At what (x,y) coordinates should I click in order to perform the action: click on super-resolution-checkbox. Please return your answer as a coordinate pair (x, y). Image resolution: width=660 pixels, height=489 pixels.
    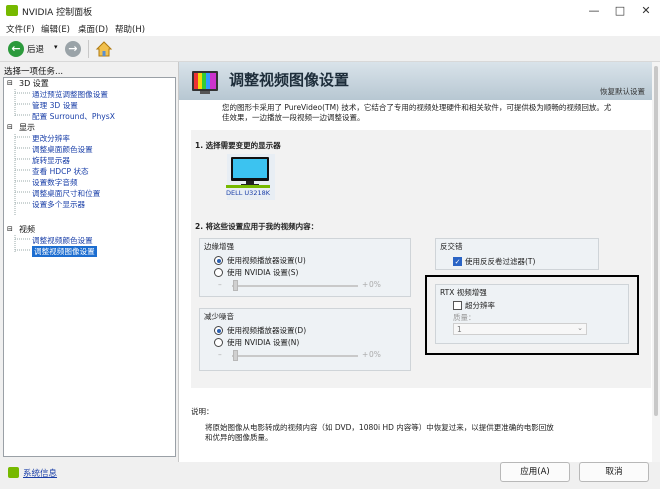
    Looking at the image, I should click on (457, 305).